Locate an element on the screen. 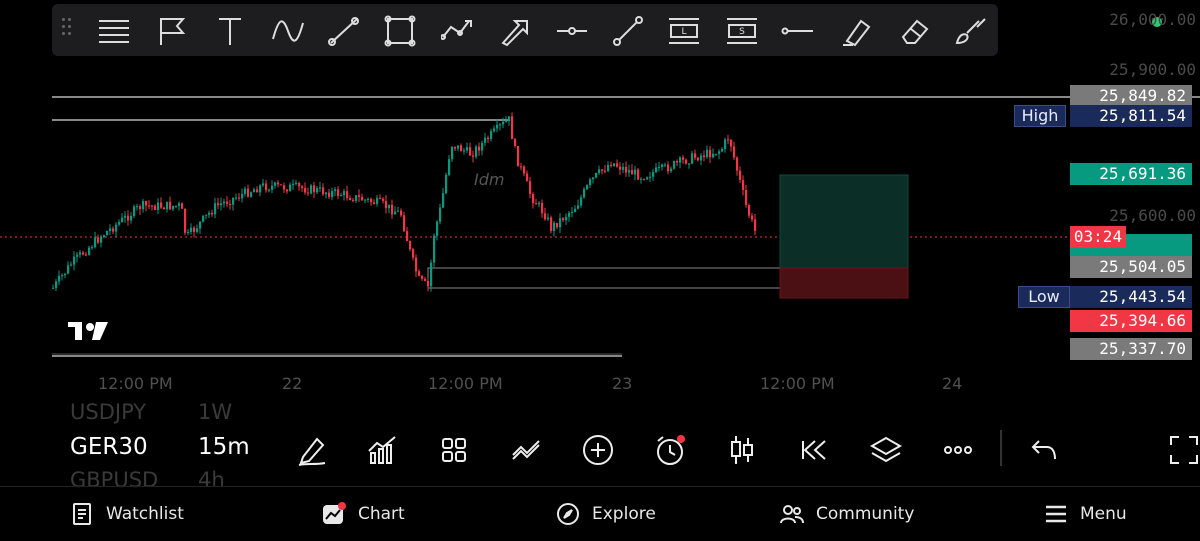  compare-icon is located at coordinates (526, 450).